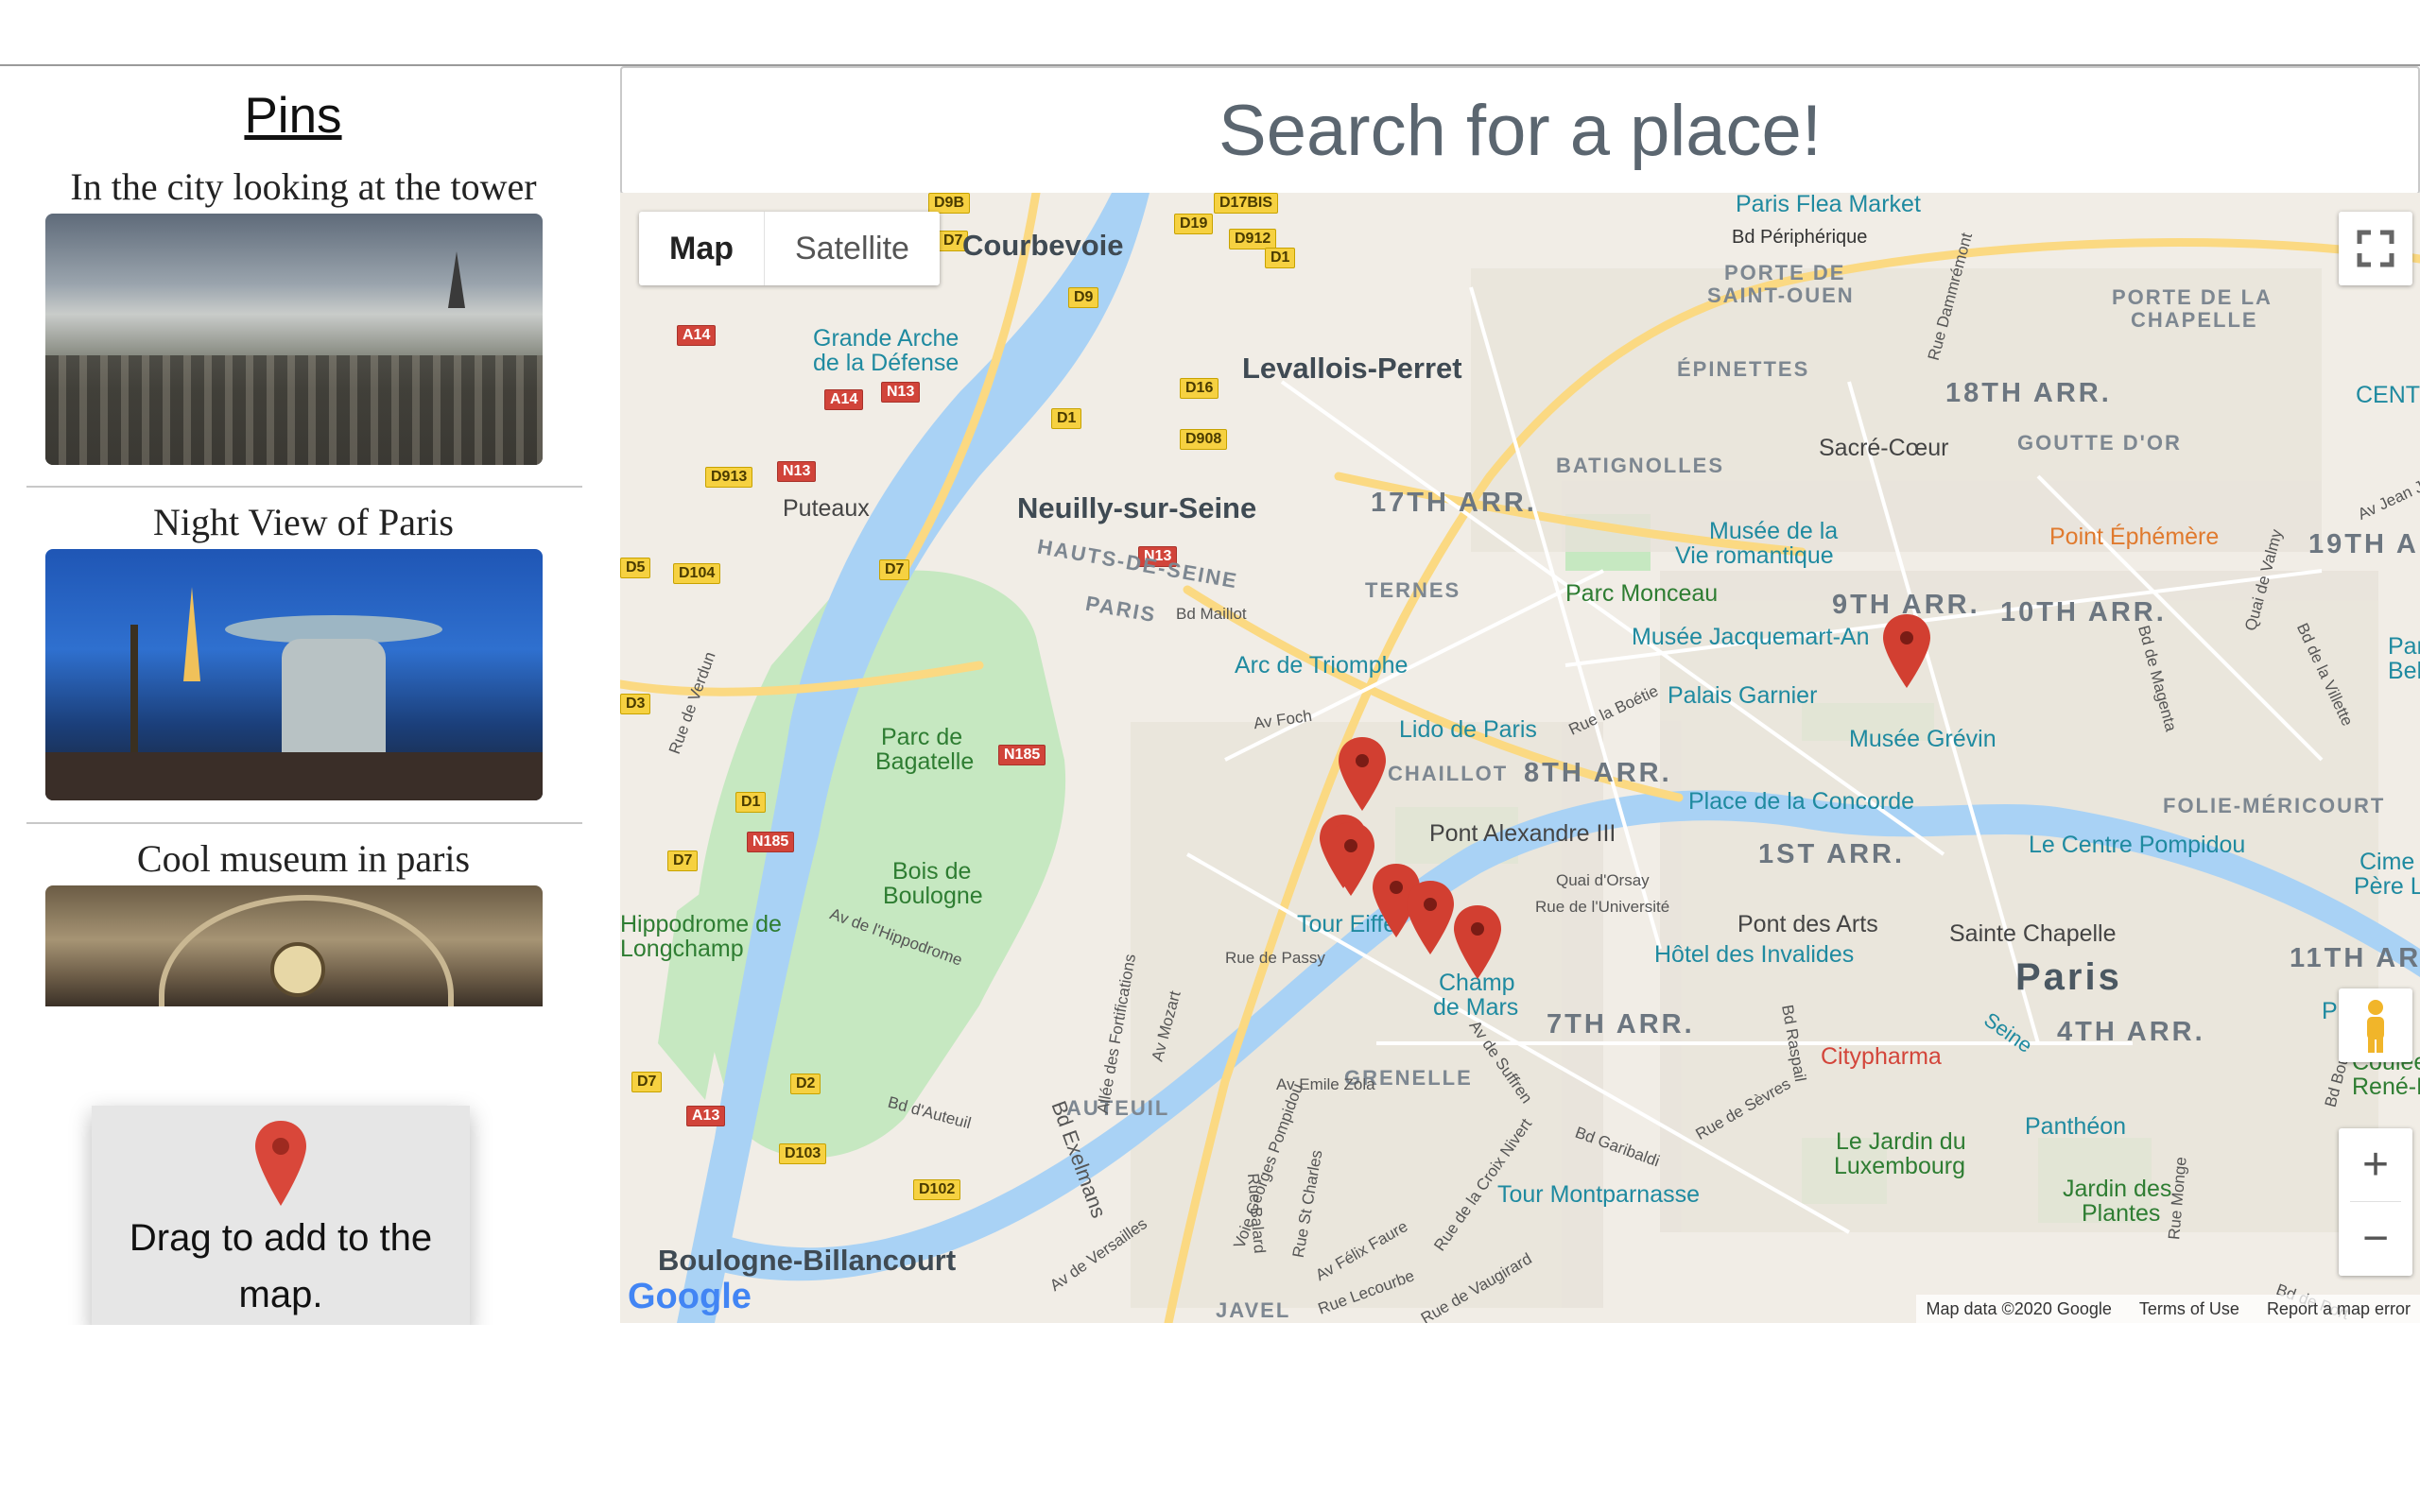 The height and width of the screenshot is (1512, 2420). What do you see at coordinates (1352, 368) in the screenshot?
I see `map-label-town: Levallois-Perret` at bounding box center [1352, 368].